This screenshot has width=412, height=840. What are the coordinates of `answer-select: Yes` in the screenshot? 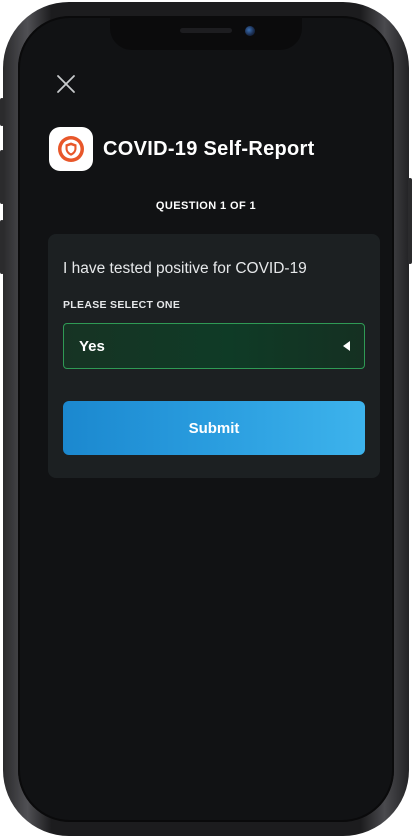 It's located at (214, 346).